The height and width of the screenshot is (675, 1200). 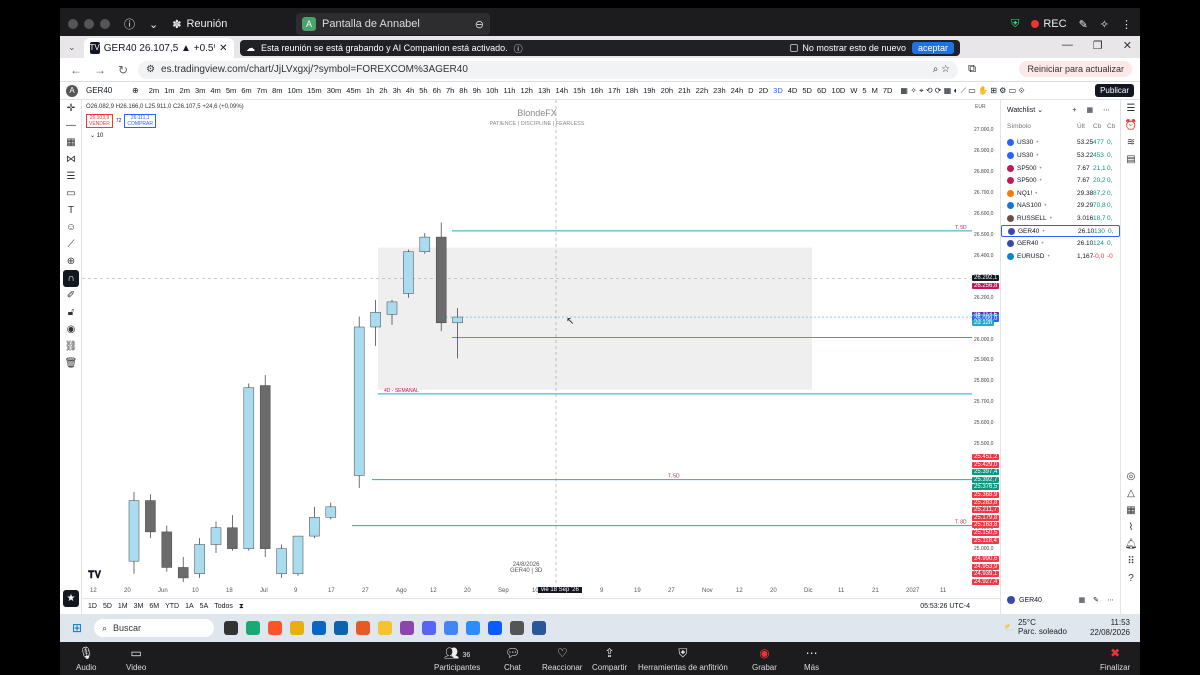 What do you see at coordinates (1060, 143) in the screenshot?
I see `watchlist-row: US30 • 53.25 477 0,` at bounding box center [1060, 143].